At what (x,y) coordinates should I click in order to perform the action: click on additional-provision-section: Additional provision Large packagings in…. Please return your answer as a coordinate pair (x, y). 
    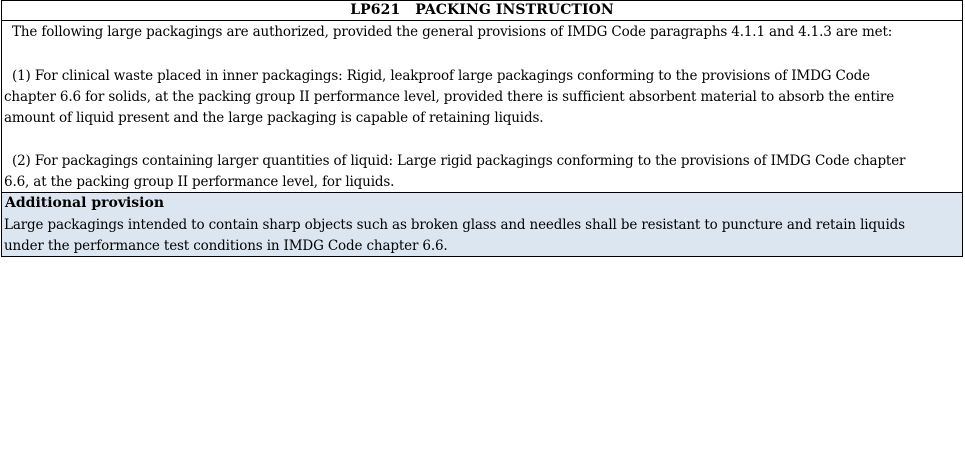
    Looking at the image, I should click on (482, 225).